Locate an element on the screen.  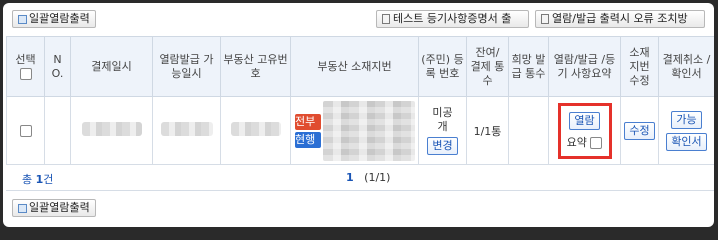
row-select-cell is located at coordinates (25, 130).